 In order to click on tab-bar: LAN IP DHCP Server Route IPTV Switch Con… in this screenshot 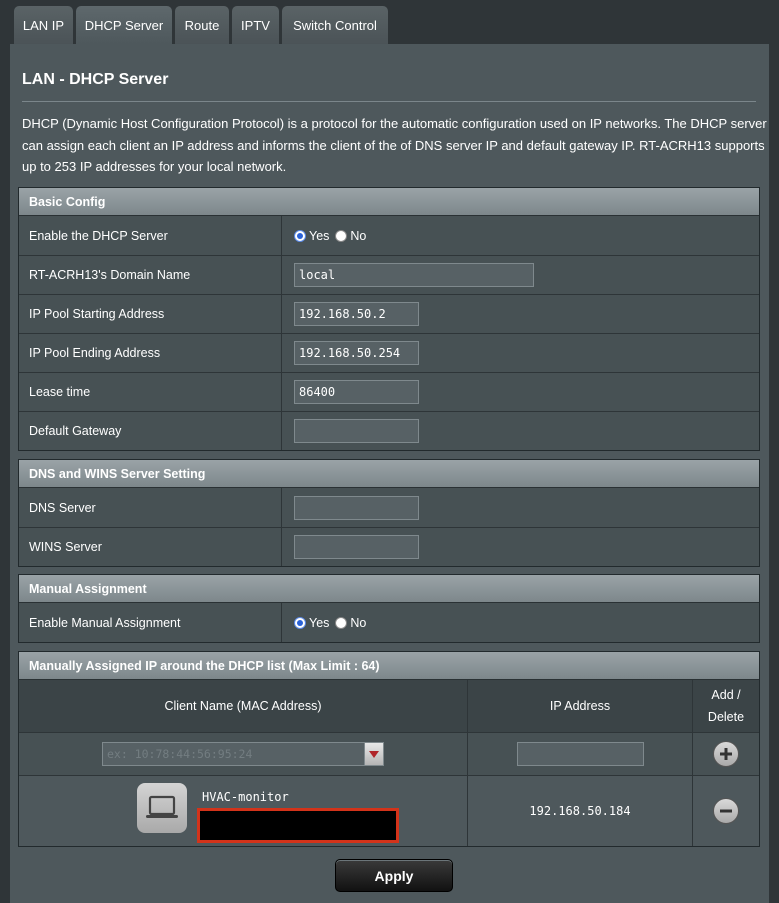, I will do `click(389, 22)`.